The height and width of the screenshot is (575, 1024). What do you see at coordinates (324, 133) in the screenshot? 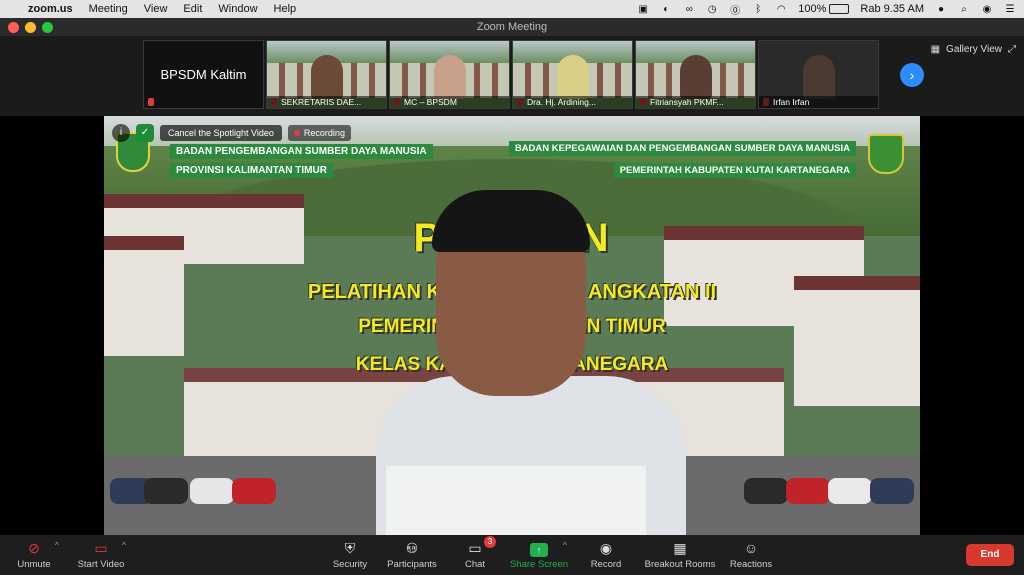
I see `recording-label: Recording` at bounding box center [324, 133].